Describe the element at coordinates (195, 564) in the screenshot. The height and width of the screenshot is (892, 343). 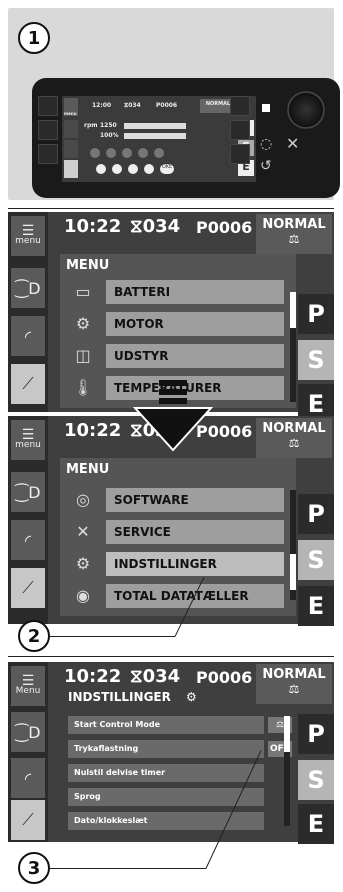
I see `menu-item-indstillinger: INDSTILLINGER` at that location.